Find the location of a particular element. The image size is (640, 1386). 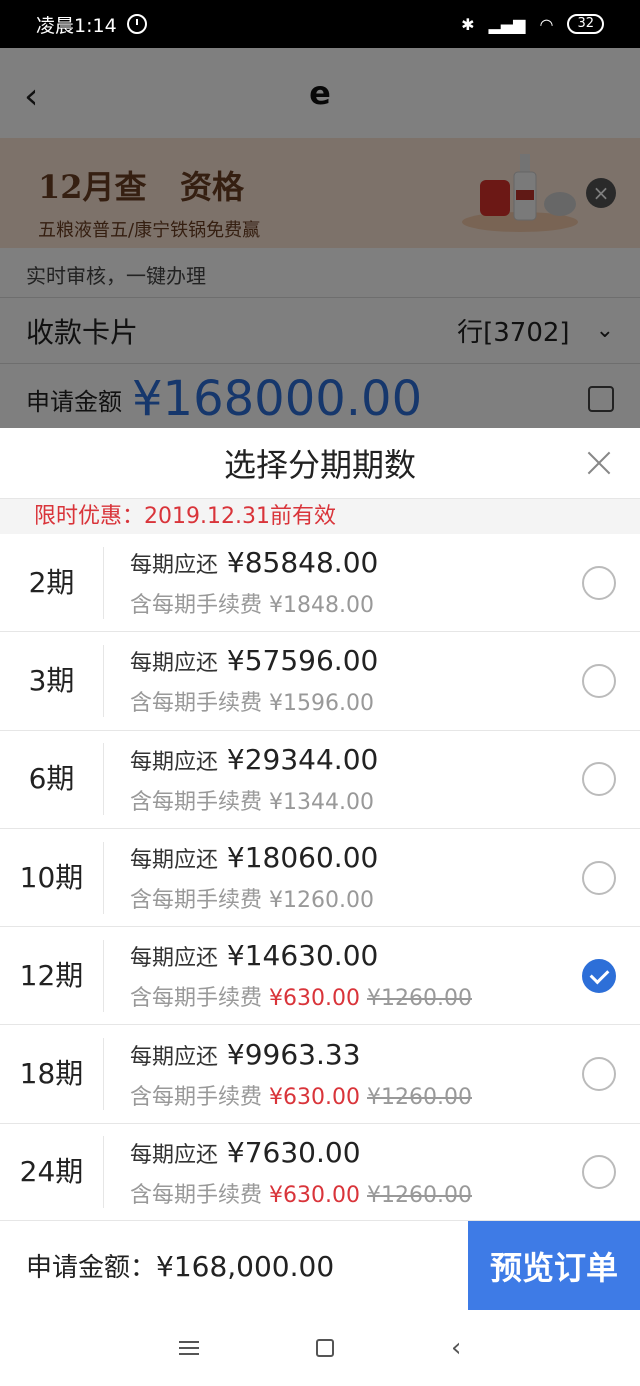

footer-bar: 申请金额：¥168,000.00 预览订单 is located at coordinates (320, 1265).